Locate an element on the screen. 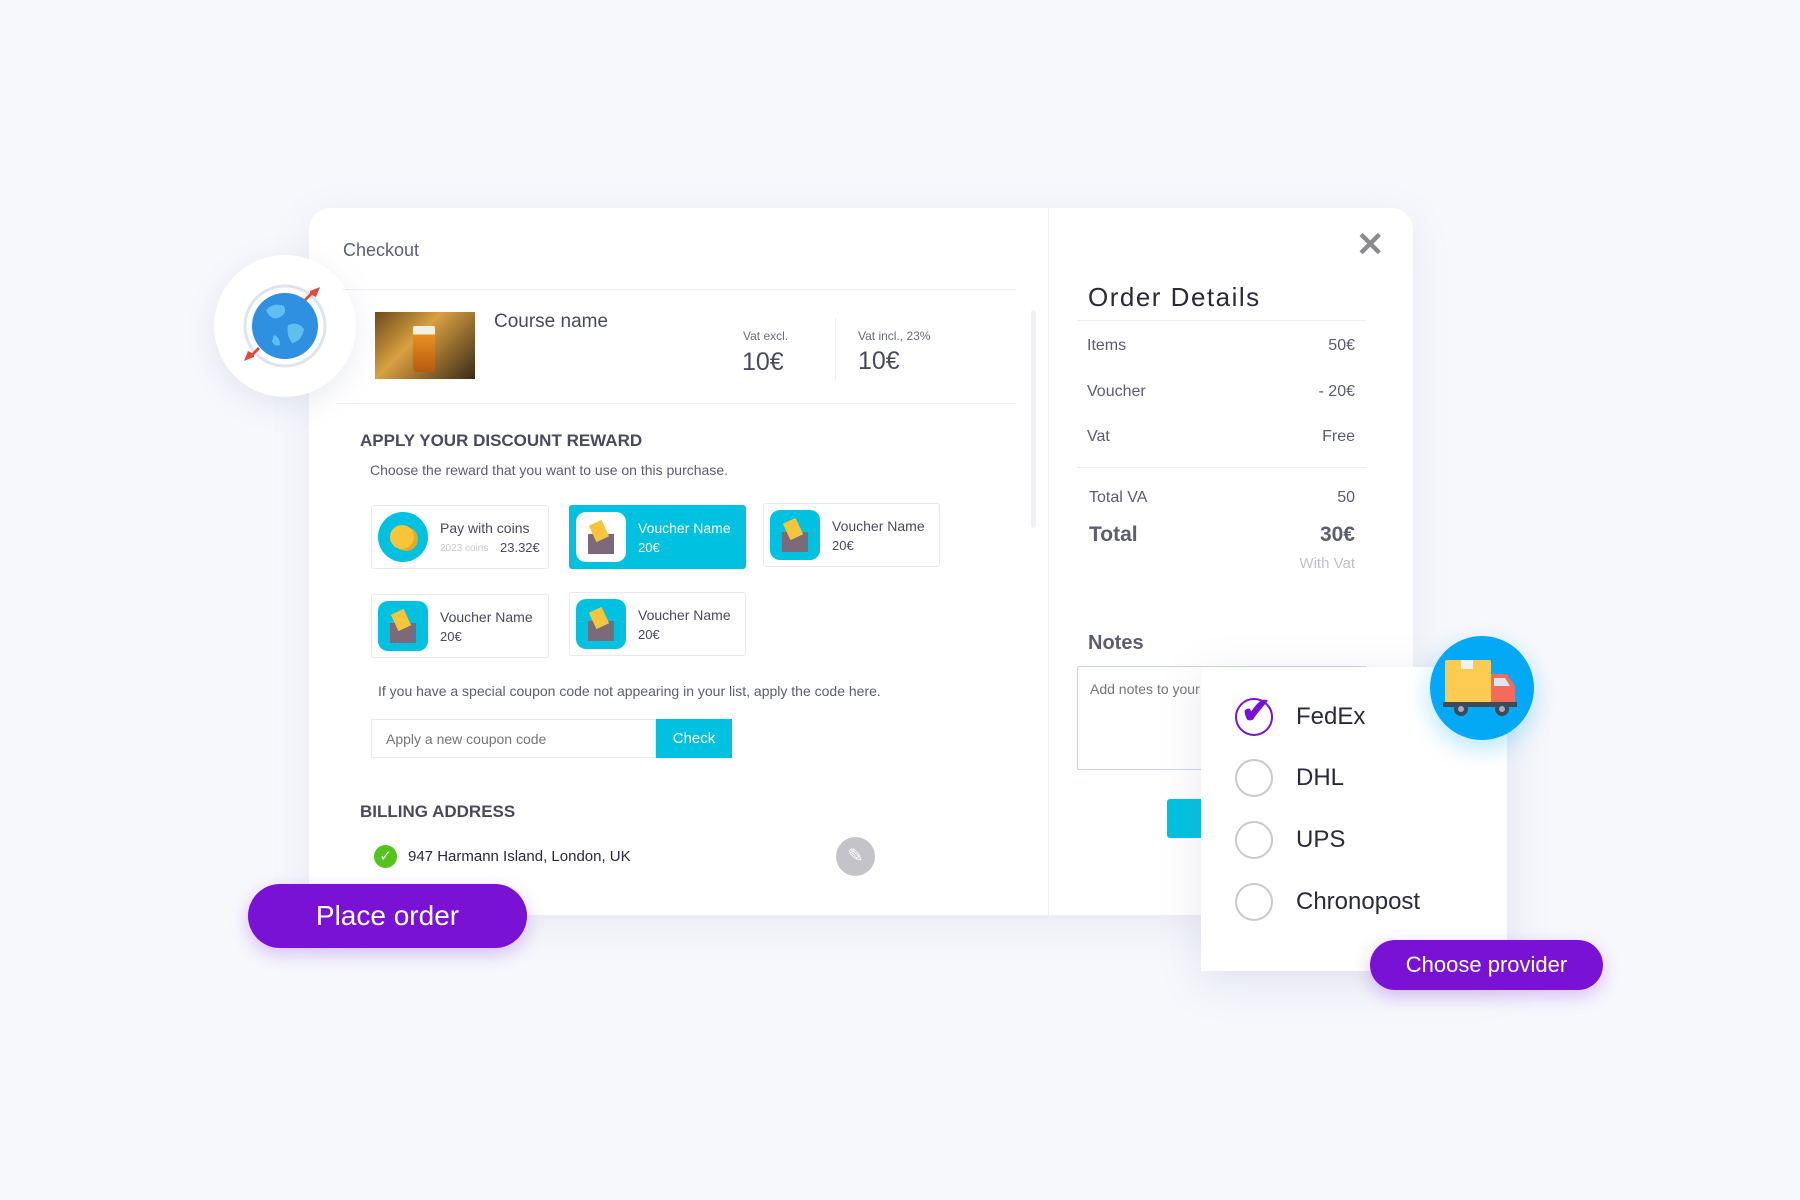  voucher-label: Voucher is located at coordinates (1116, 391).